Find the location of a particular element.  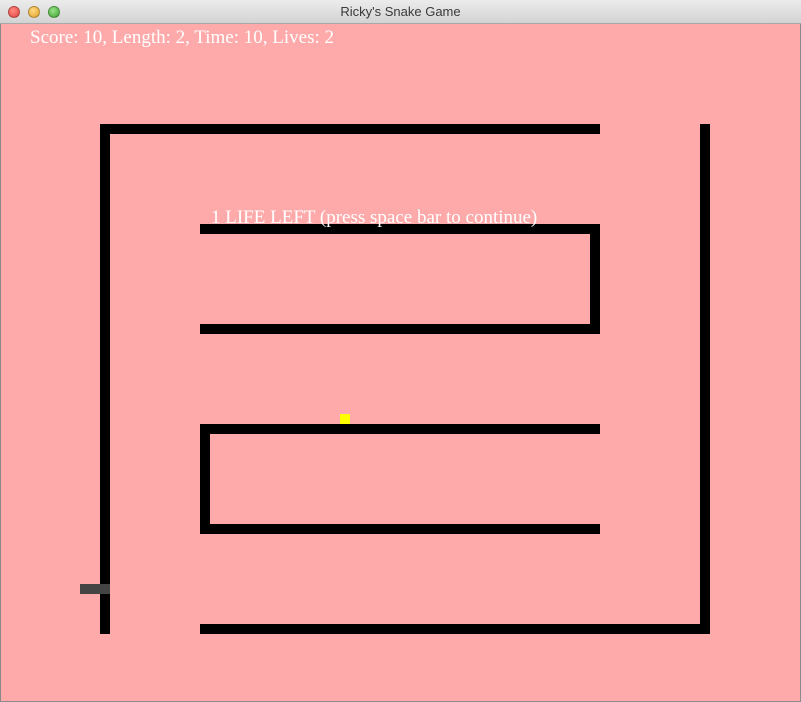

snake-body is located at coordinates (95, 589).